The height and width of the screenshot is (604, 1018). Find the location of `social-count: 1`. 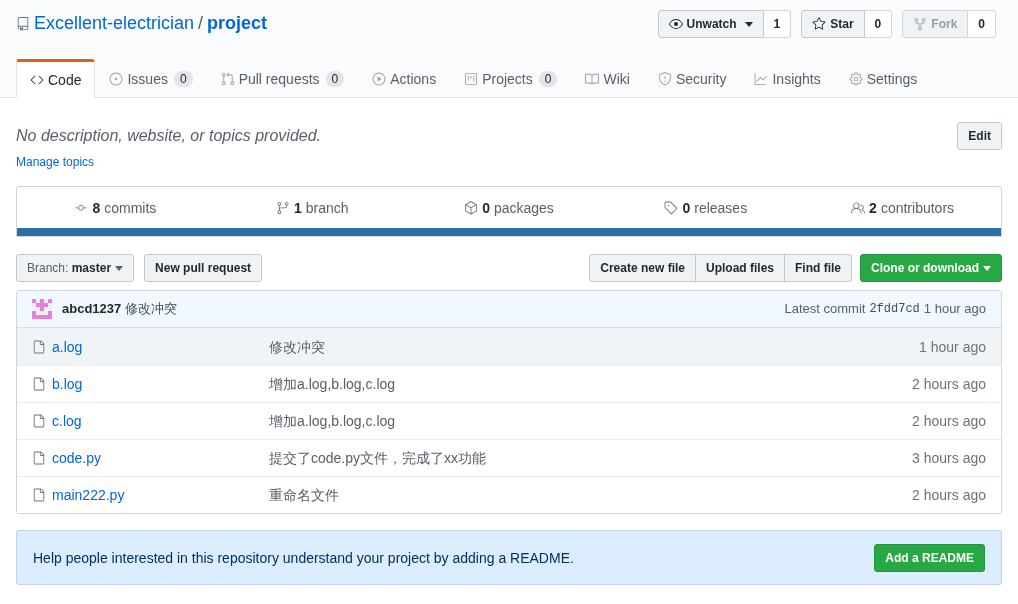

social-count: 1 is located at coordinates (777, 24).